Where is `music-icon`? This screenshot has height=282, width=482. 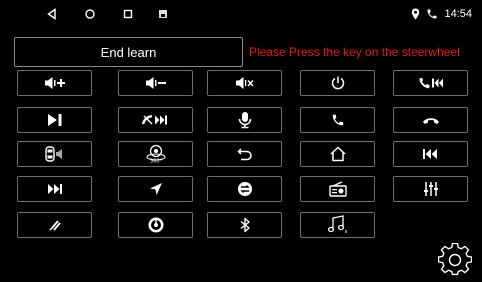 music-icon is located at coordinates (336, 224).